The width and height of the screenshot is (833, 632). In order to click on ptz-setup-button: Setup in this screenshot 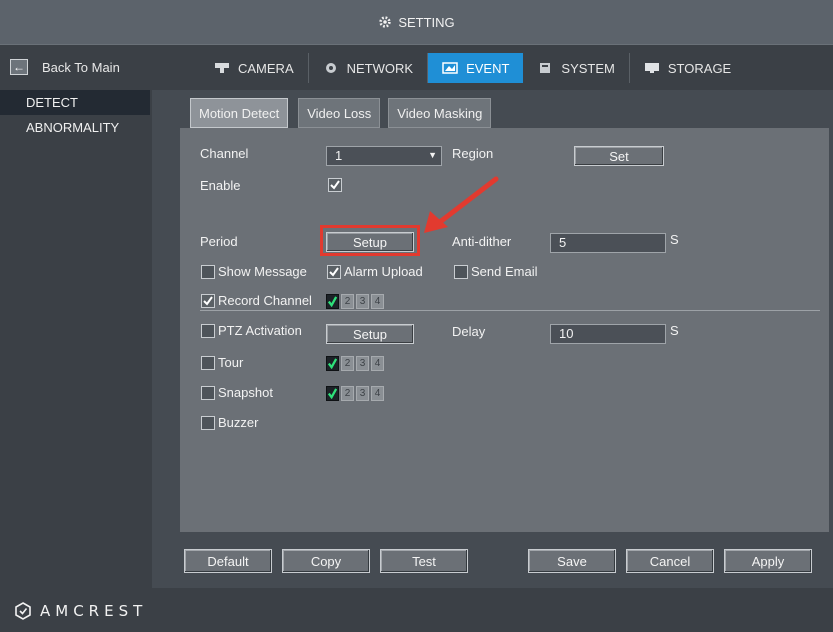, I will do `click(370, 334)`.